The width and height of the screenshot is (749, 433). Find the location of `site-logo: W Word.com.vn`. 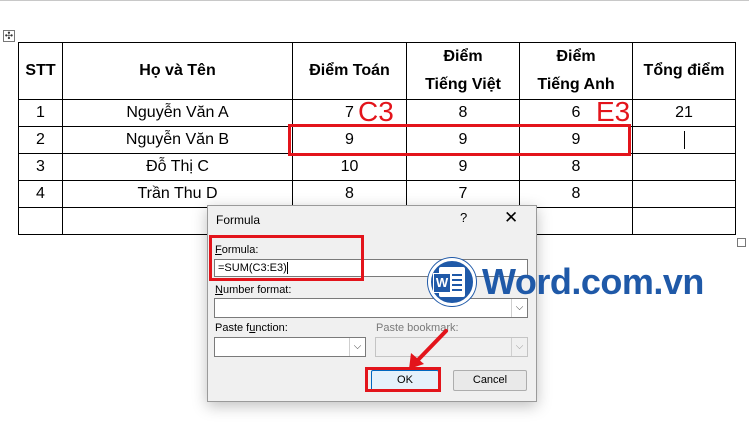

site-logo: W Word.com.vn is located at coordinates (566, 282).